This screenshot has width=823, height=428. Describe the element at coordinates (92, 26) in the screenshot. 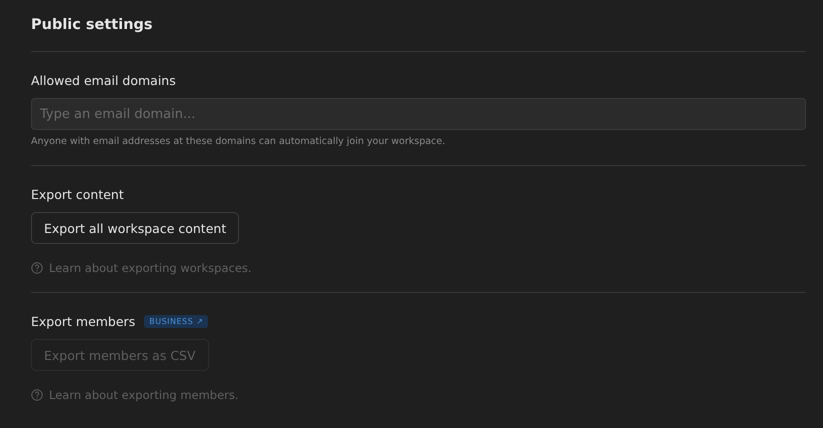

I see `section-title: Public settings` at that location.